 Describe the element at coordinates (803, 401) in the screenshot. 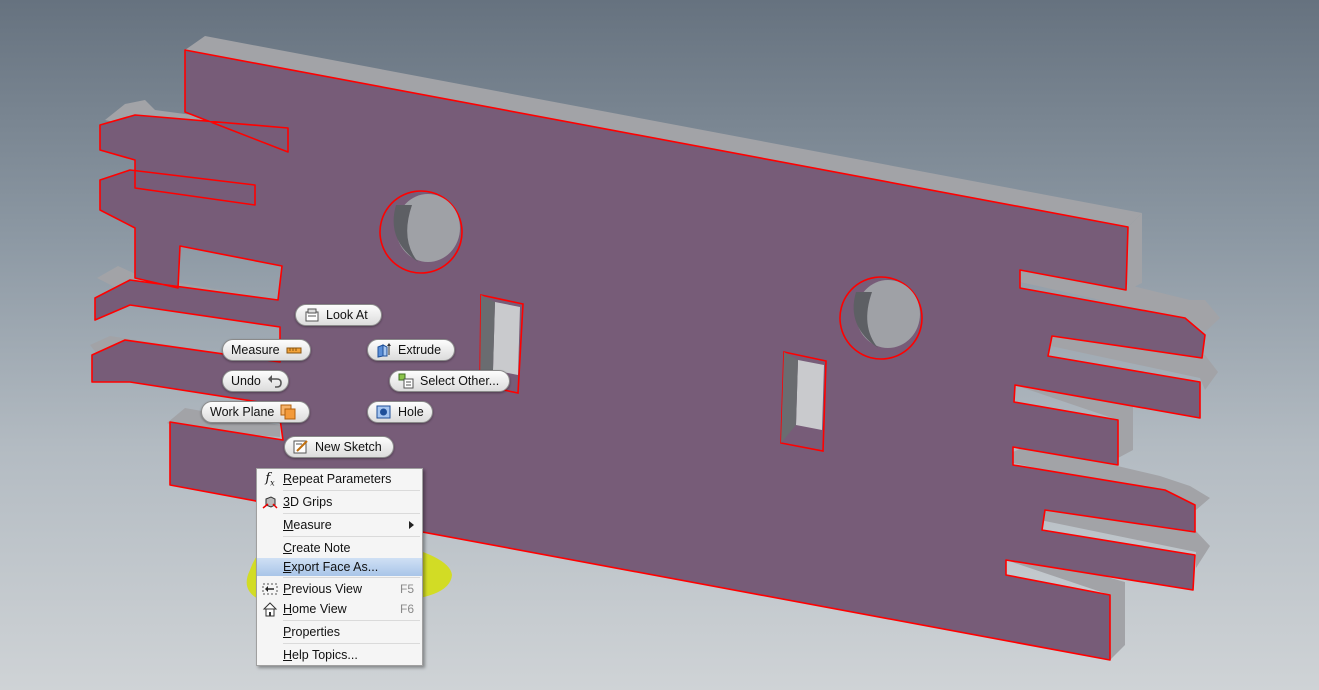

I see `slot-right` at that location.